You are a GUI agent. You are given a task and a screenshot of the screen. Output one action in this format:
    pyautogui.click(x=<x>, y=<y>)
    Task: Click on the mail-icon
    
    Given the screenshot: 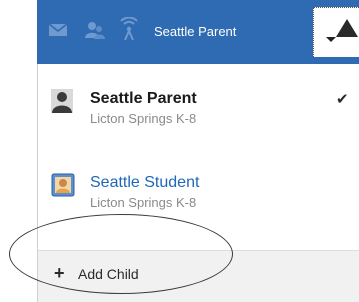 What is the action you would take?
    pyautogui.click(x=58, y=32)
    